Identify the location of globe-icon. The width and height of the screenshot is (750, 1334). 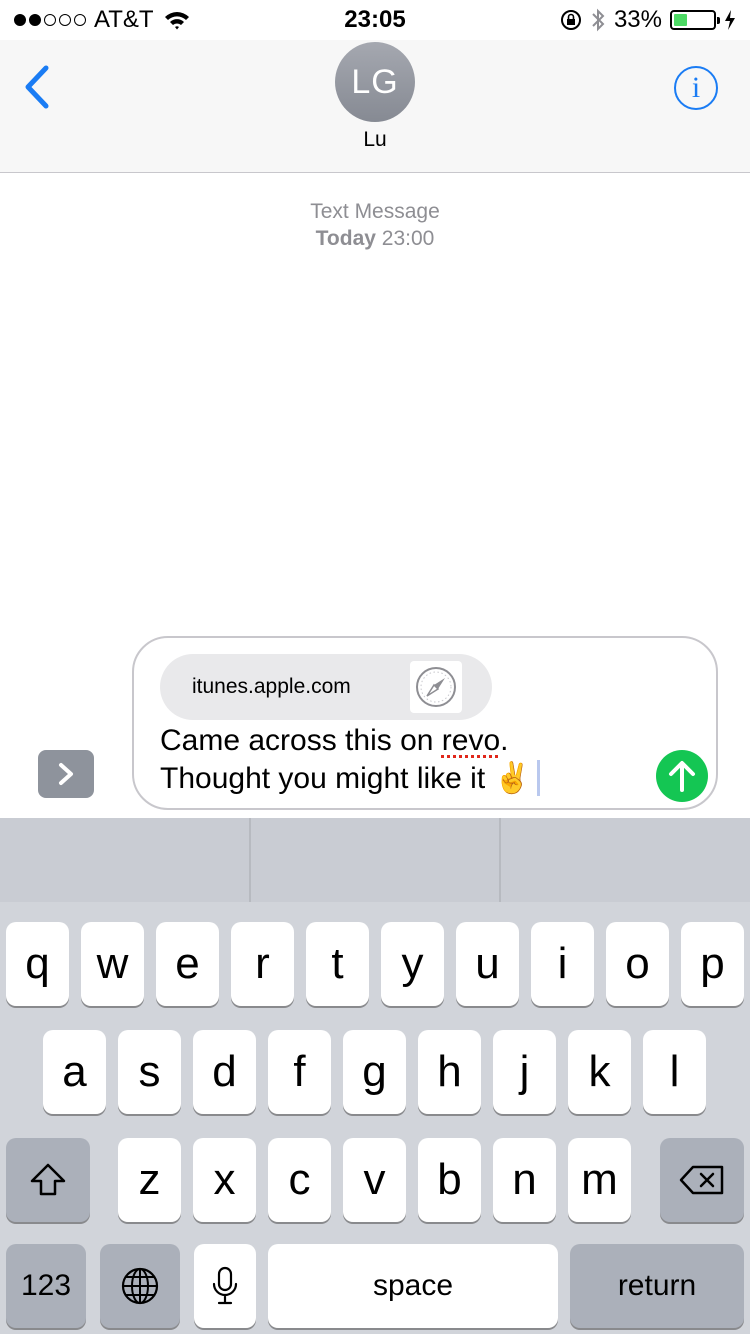
(140, 1286).